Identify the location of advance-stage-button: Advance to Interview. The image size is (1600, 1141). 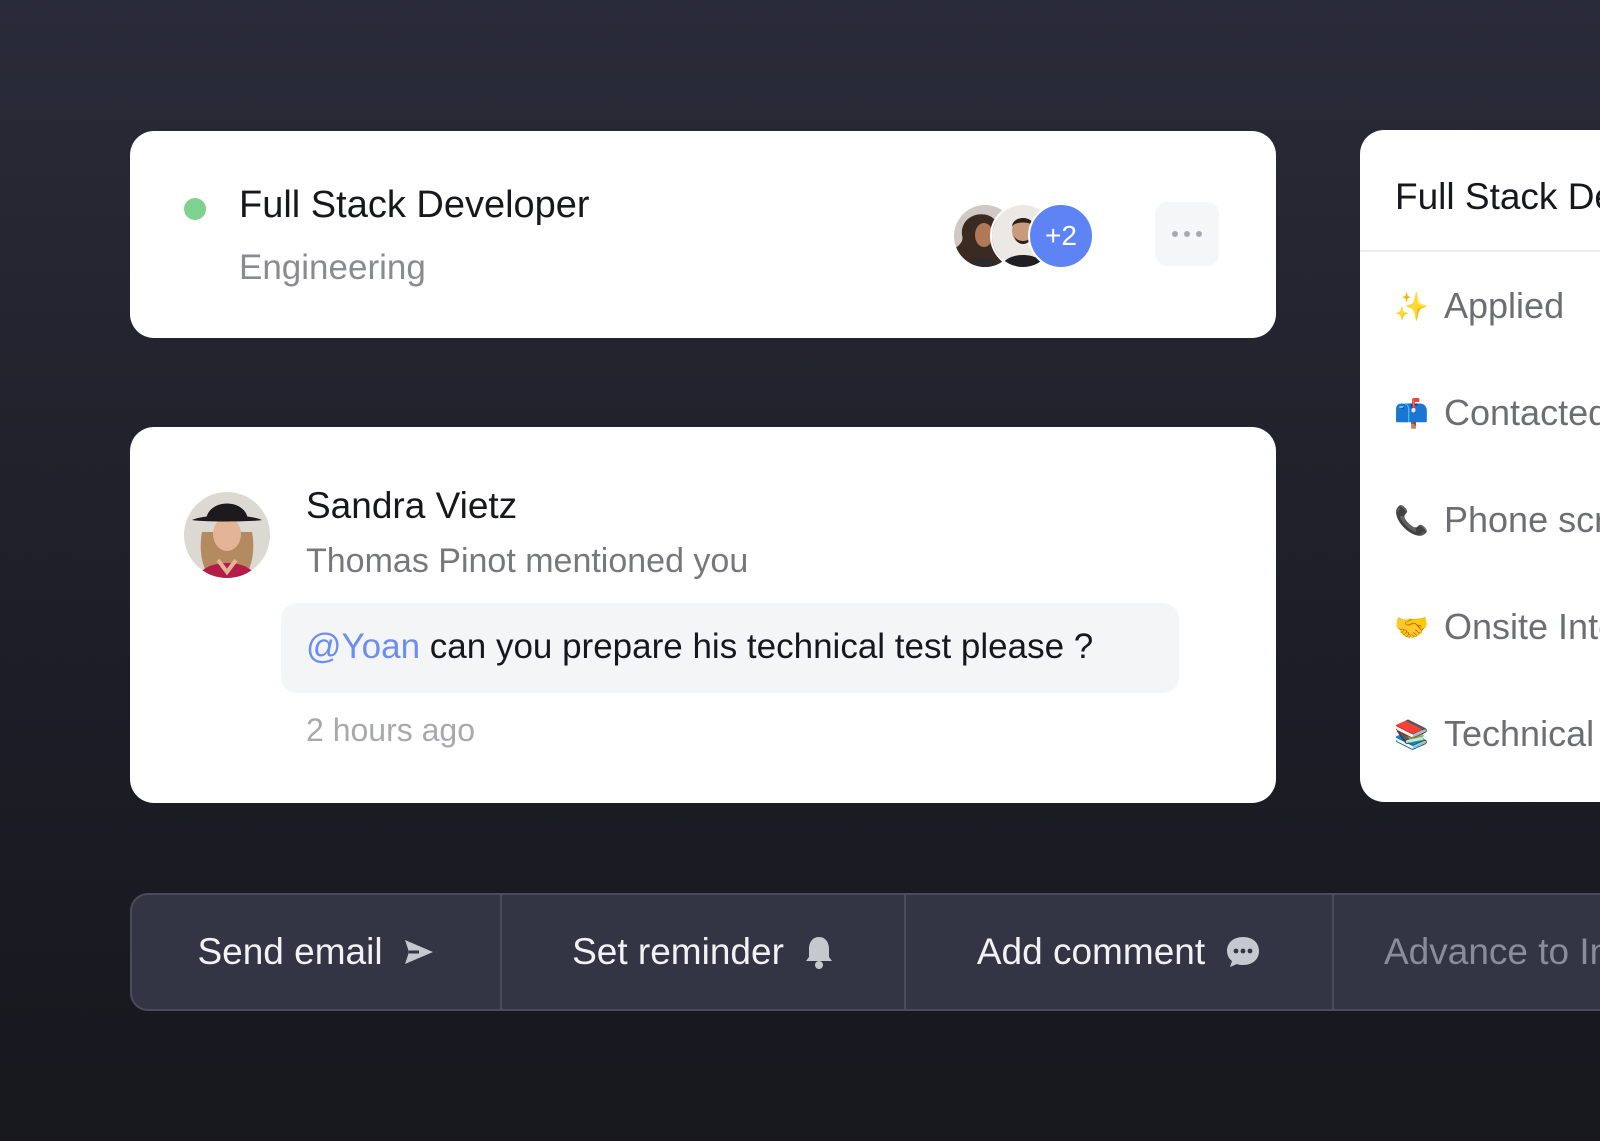
(1467, 952).